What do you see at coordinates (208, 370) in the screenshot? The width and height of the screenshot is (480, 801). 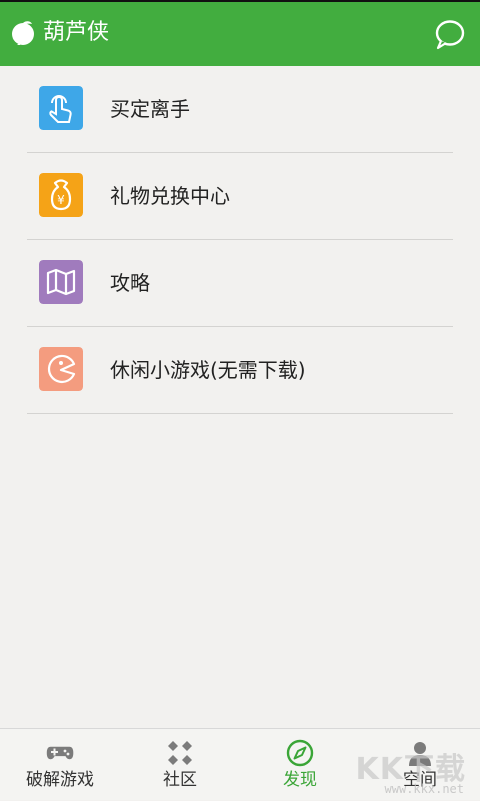 I see `discover-item-label: 休闲小游戏(无需下载)` at bounding box center [208, 370].